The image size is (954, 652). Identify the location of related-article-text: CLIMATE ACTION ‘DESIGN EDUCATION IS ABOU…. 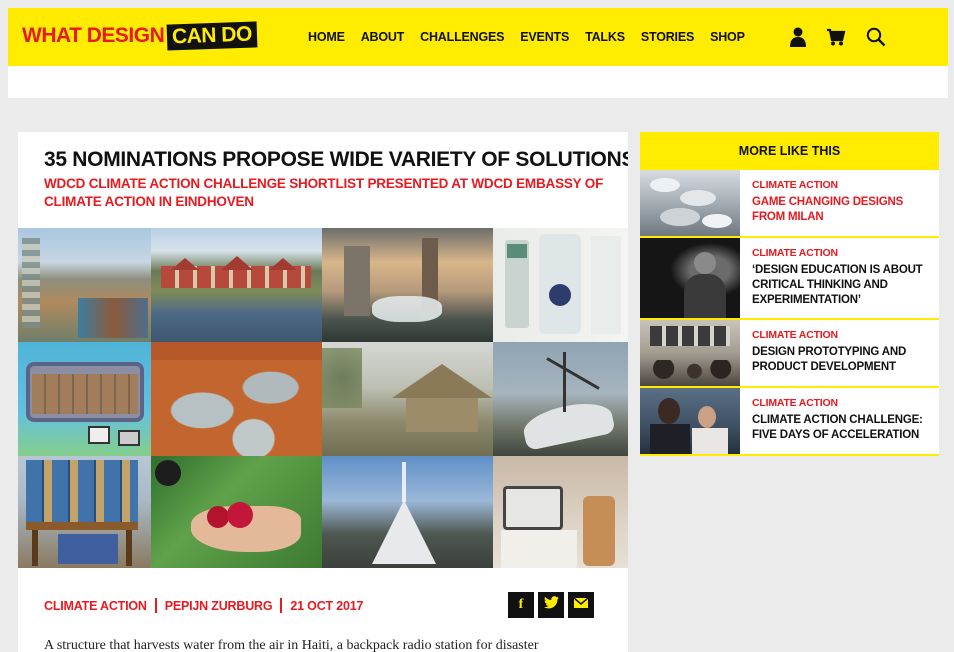
(839, 278).